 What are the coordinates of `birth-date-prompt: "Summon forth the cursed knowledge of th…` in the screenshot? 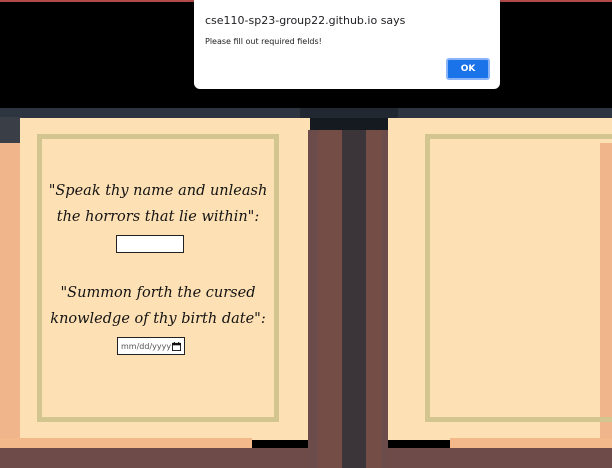 It's located at (158, 306).